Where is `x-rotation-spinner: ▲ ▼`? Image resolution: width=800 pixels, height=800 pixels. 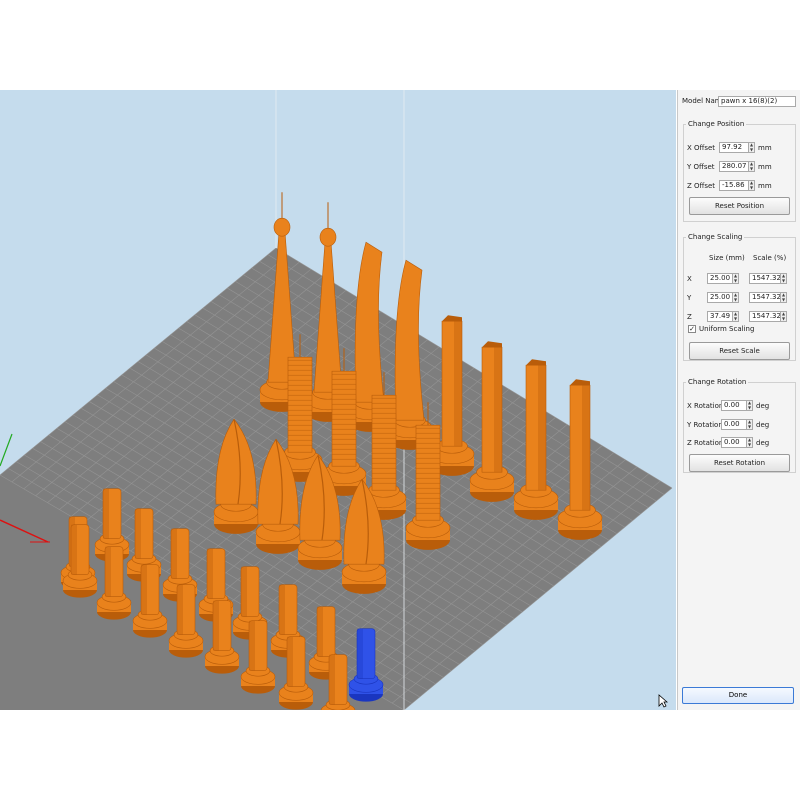 x-rotation-spinner: ▲ ▼ is located at coordinates (750, 405).